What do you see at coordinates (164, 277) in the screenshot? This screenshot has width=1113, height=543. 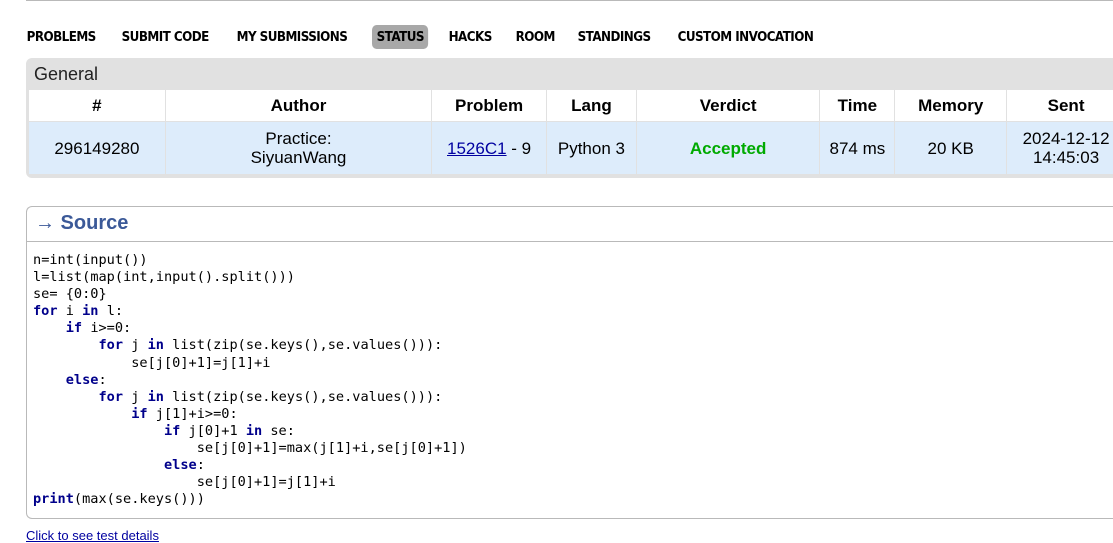 I see `code-line: l=list(map(int,input().split()))` at bounding box center [164, 277].